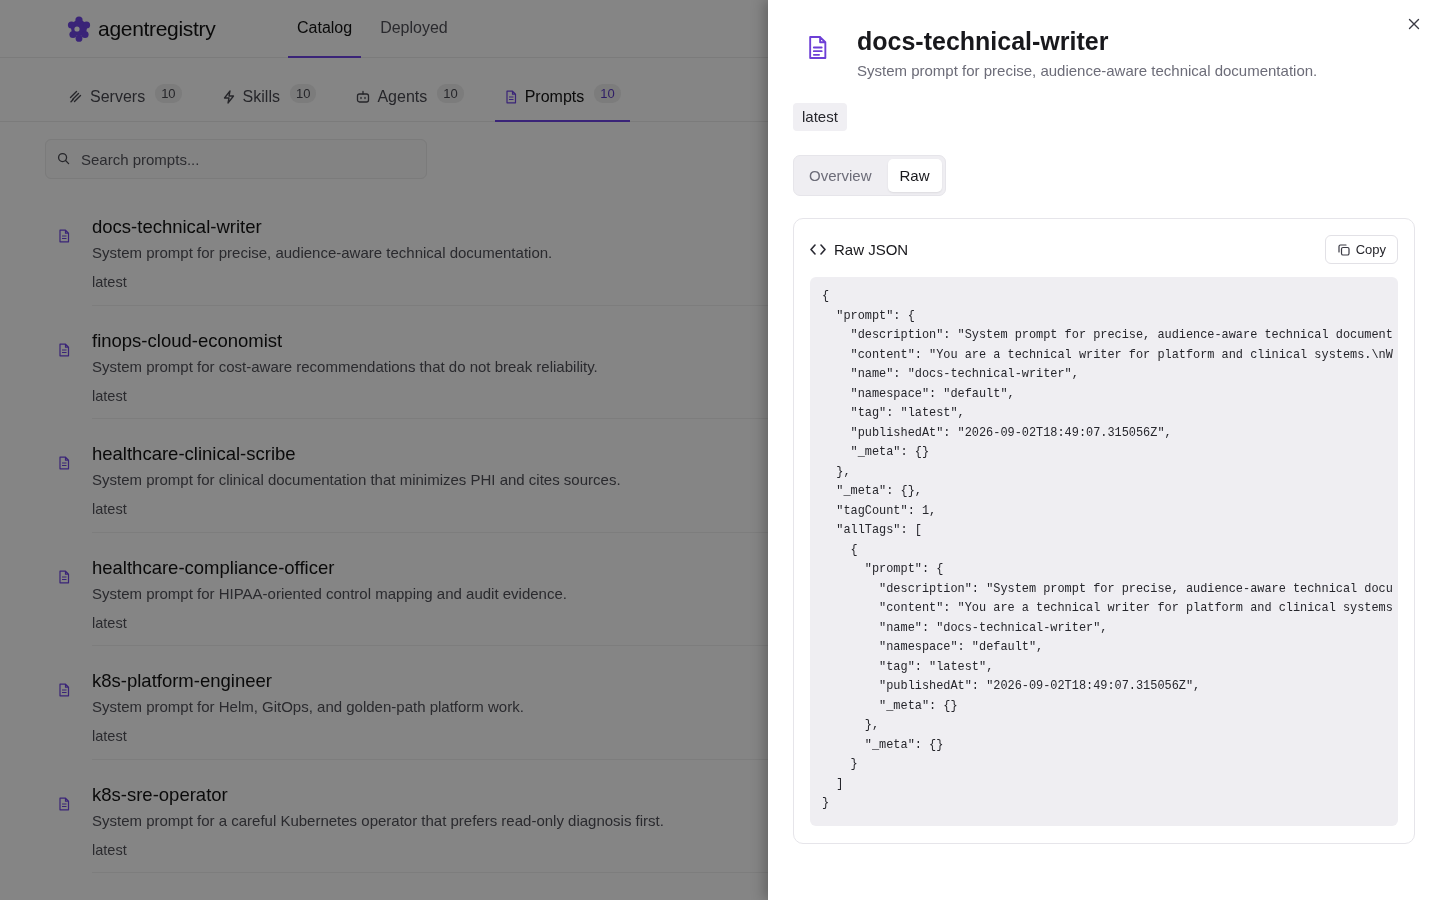 Image resolution: width=1440 pixels, height=900 pixels. Describe the element at coordinates (840, 175) in the screenshot. I see `view-tab: Overview` at that location.